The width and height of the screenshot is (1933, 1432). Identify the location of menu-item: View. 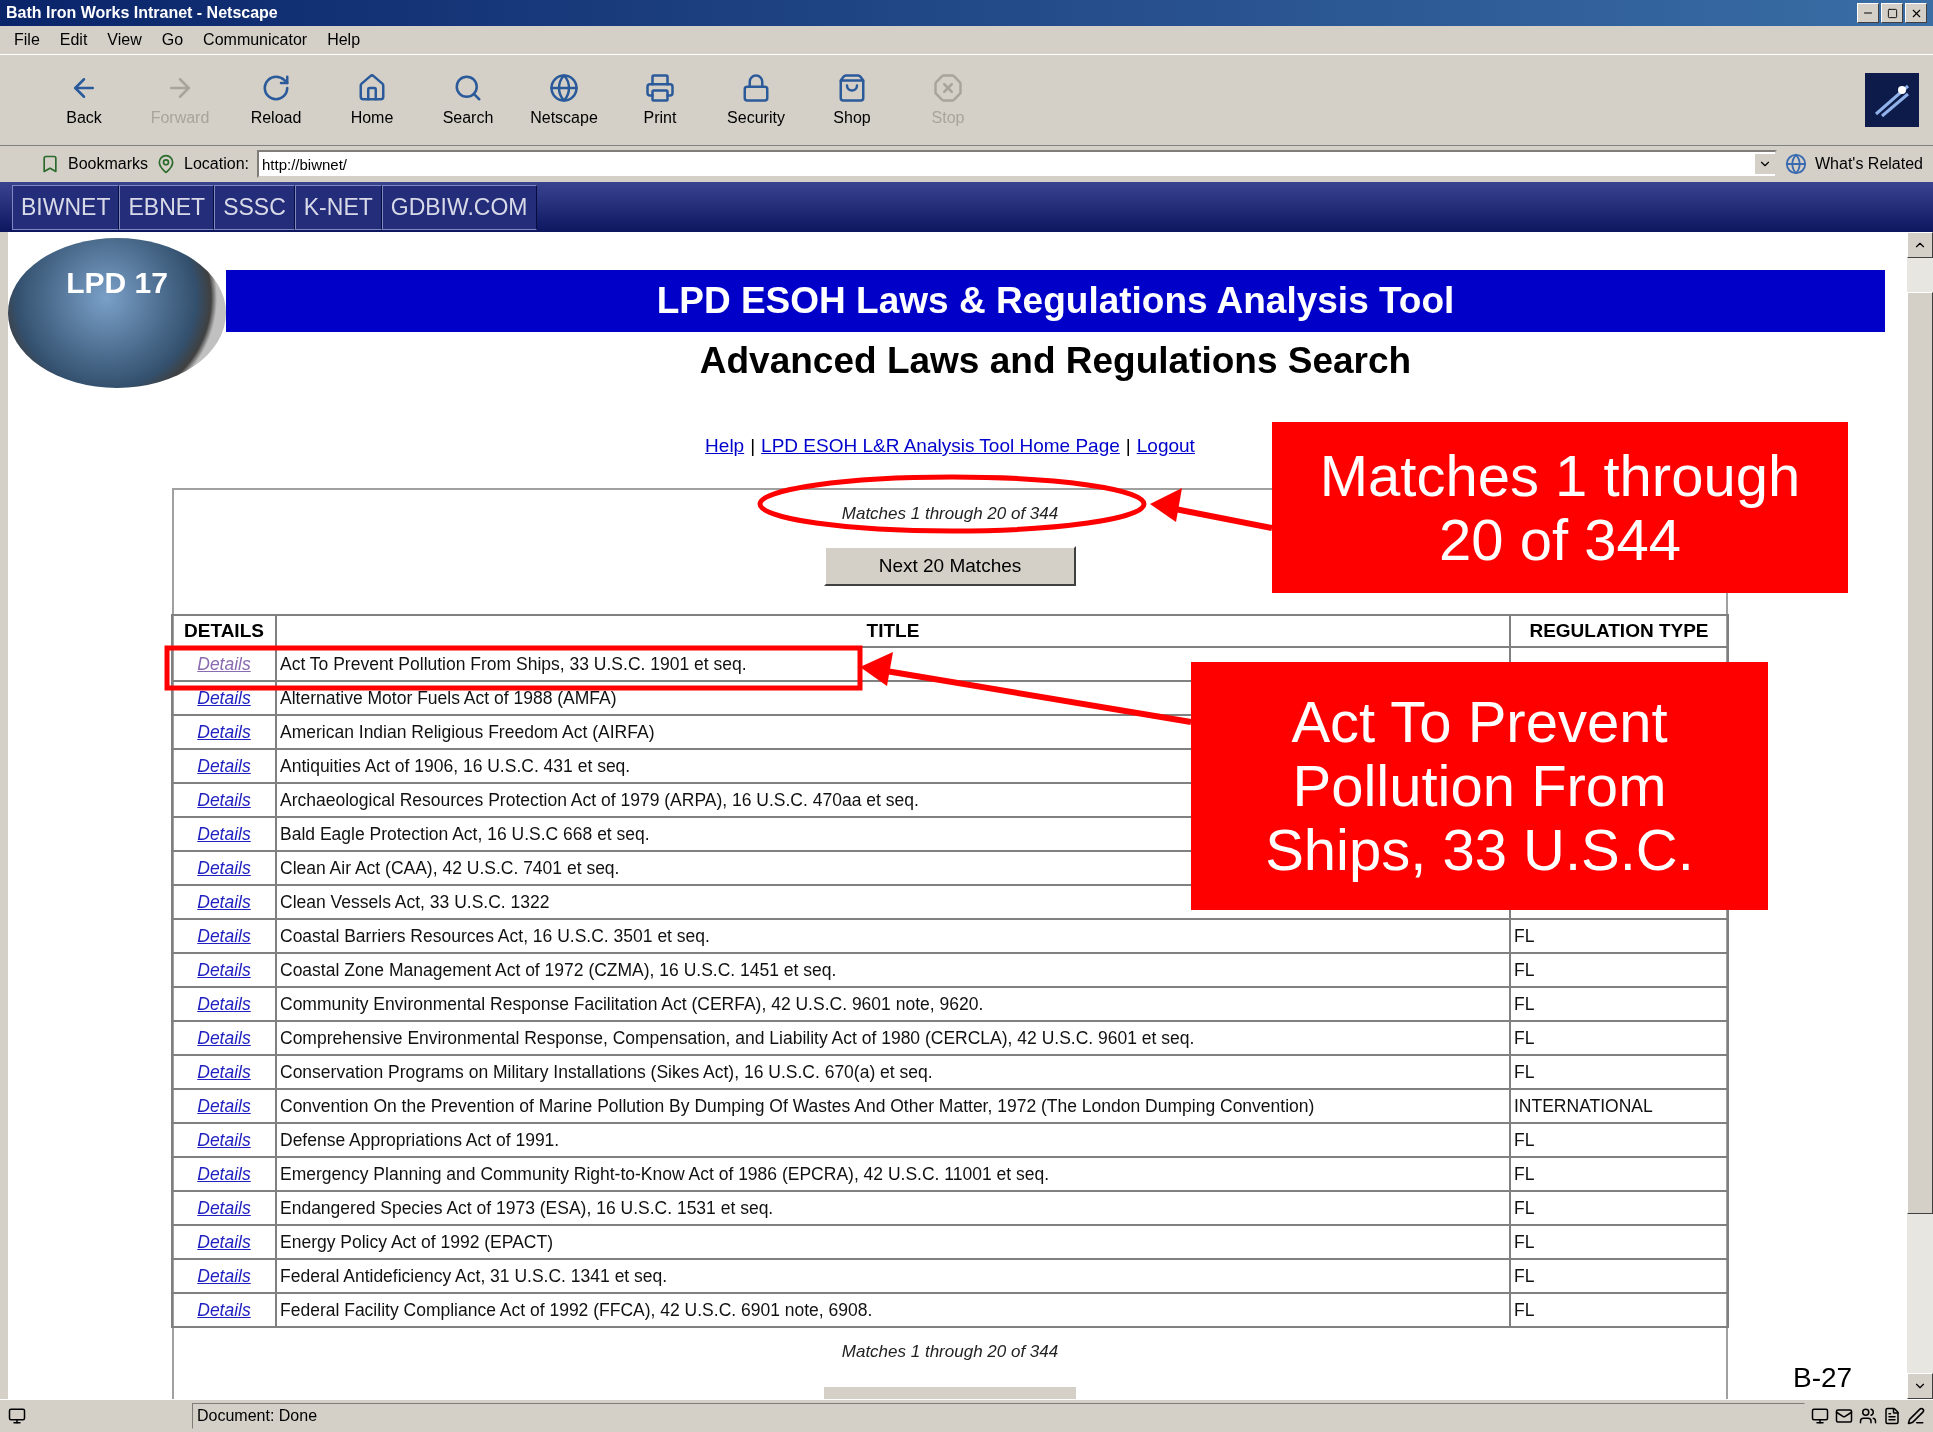
(124, 40).